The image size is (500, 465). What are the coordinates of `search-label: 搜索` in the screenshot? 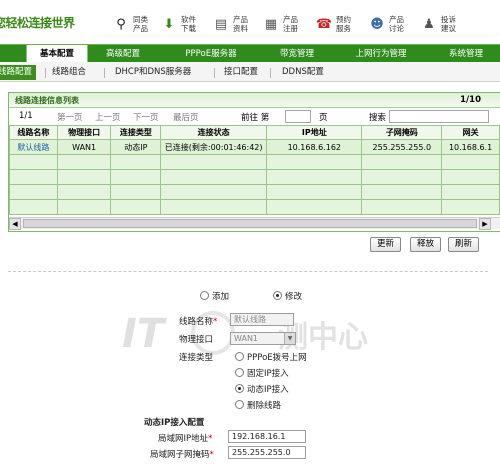 It's located at (378, 118).